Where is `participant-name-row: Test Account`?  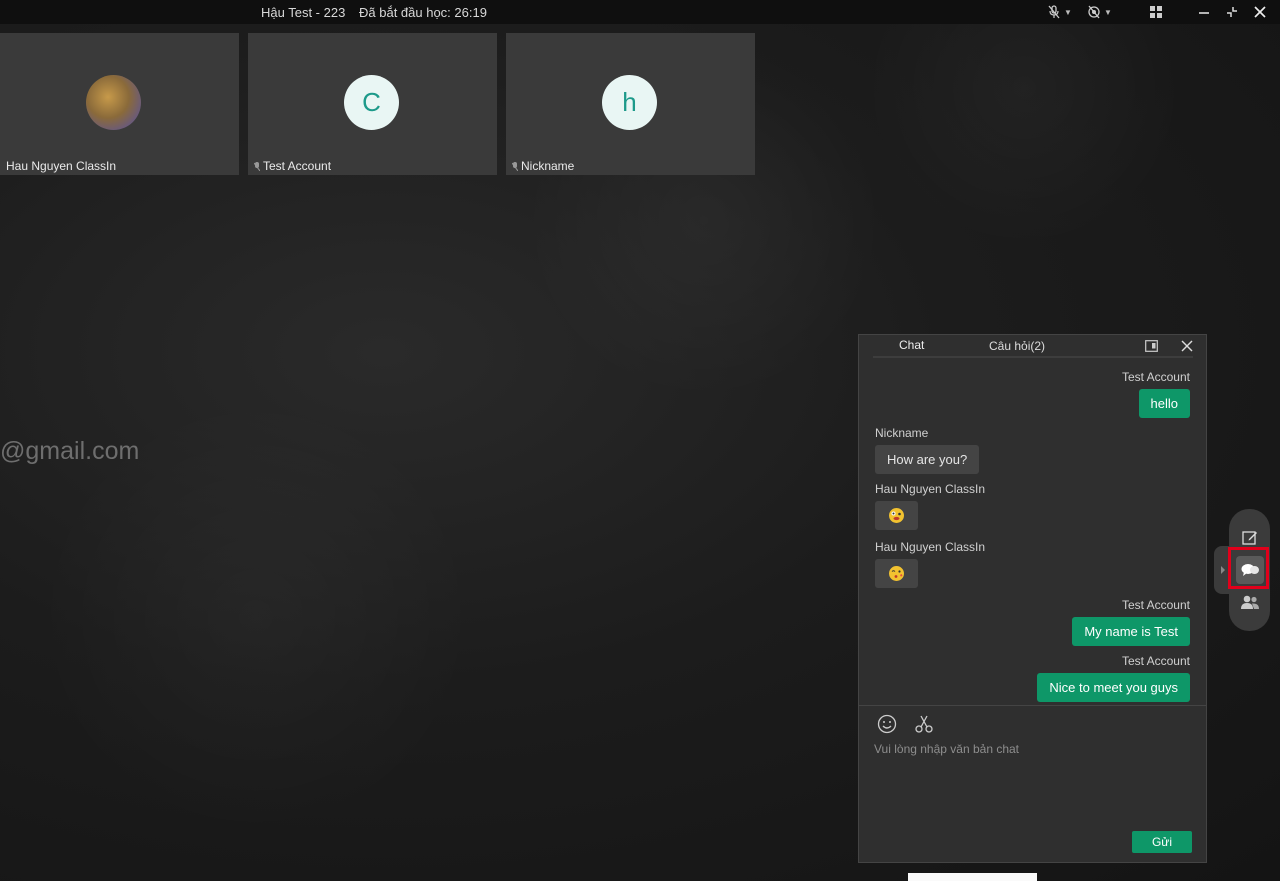
participant-name-row: Test Account is located at coordinates (292, 166).